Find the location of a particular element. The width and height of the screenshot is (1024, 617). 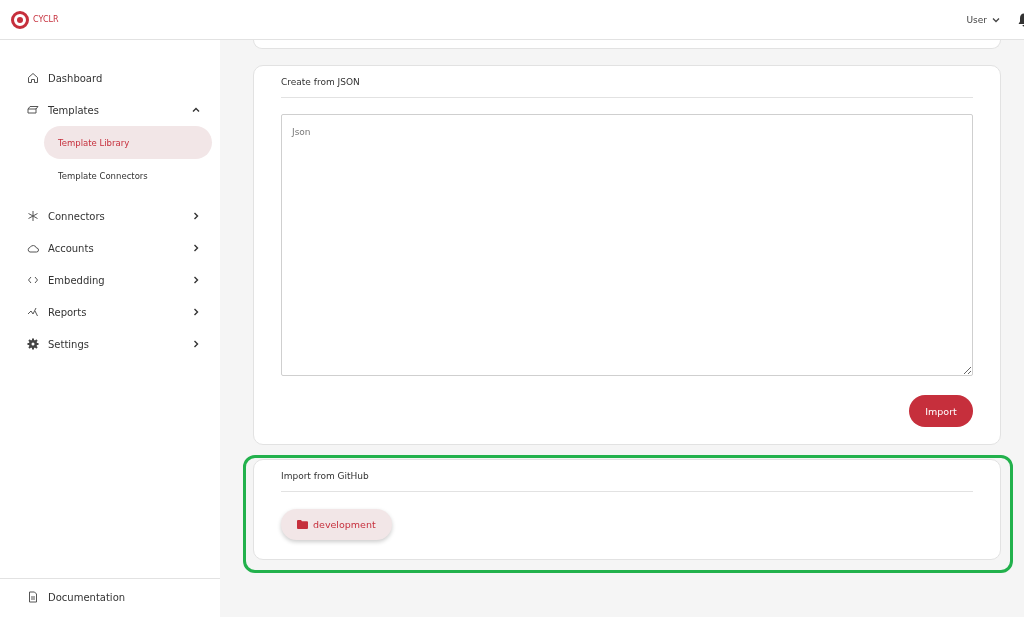

home-icon is located at coordinates (33, 78).